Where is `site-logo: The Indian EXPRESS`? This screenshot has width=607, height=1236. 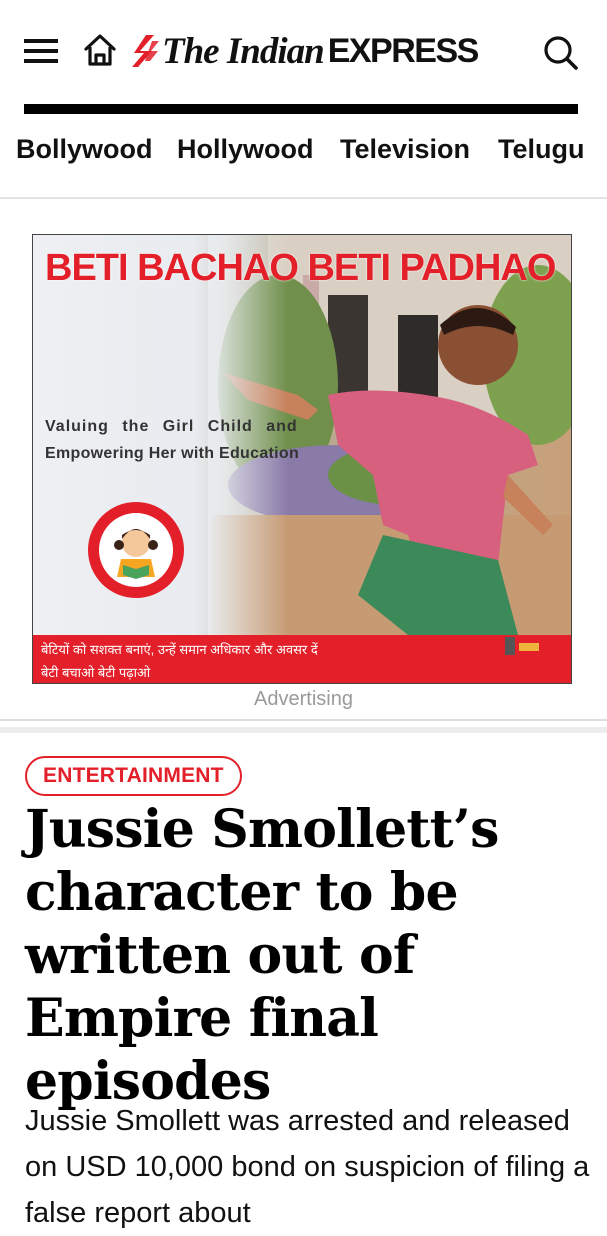 site-logo: The Indian EXPRESS is located at coordinates (306, 51).